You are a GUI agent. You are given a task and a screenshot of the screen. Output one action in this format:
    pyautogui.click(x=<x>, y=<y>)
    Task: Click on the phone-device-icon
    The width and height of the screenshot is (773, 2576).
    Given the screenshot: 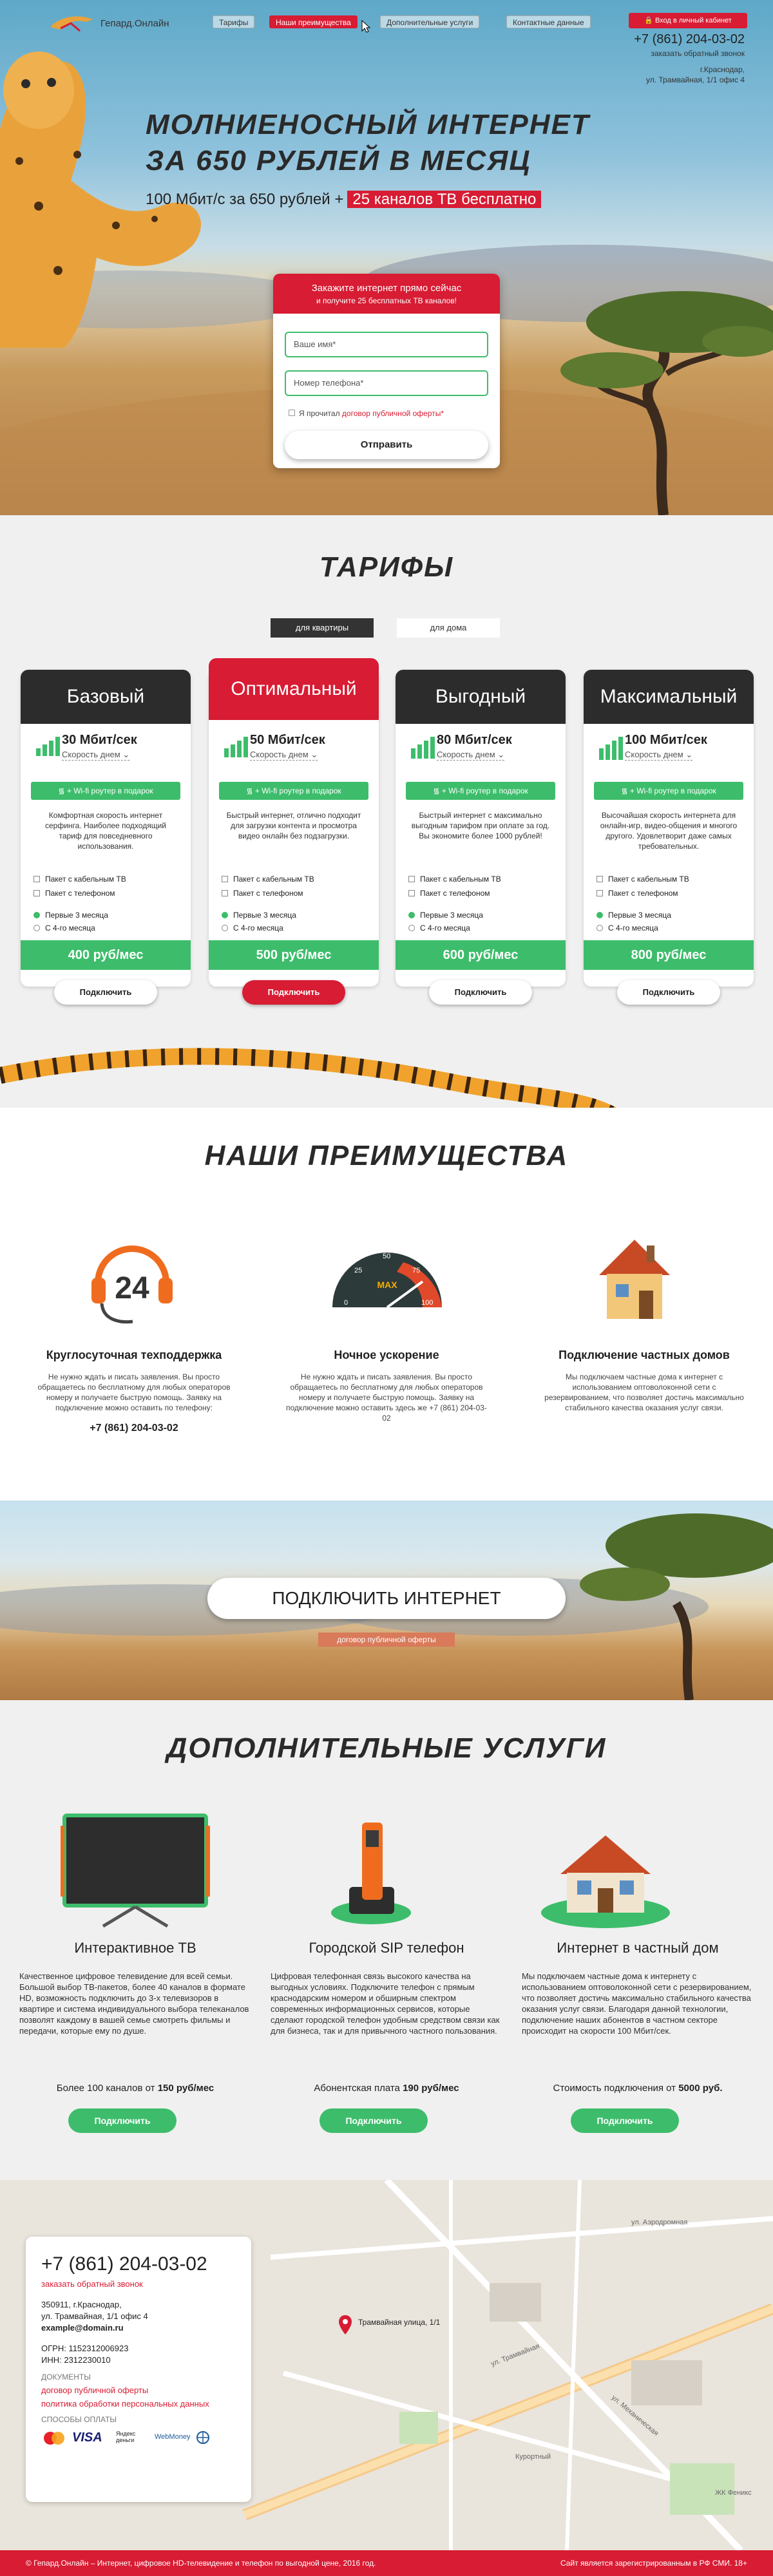 What is the action you would take?
    pyautogui.click(x=371, y=1874)
    